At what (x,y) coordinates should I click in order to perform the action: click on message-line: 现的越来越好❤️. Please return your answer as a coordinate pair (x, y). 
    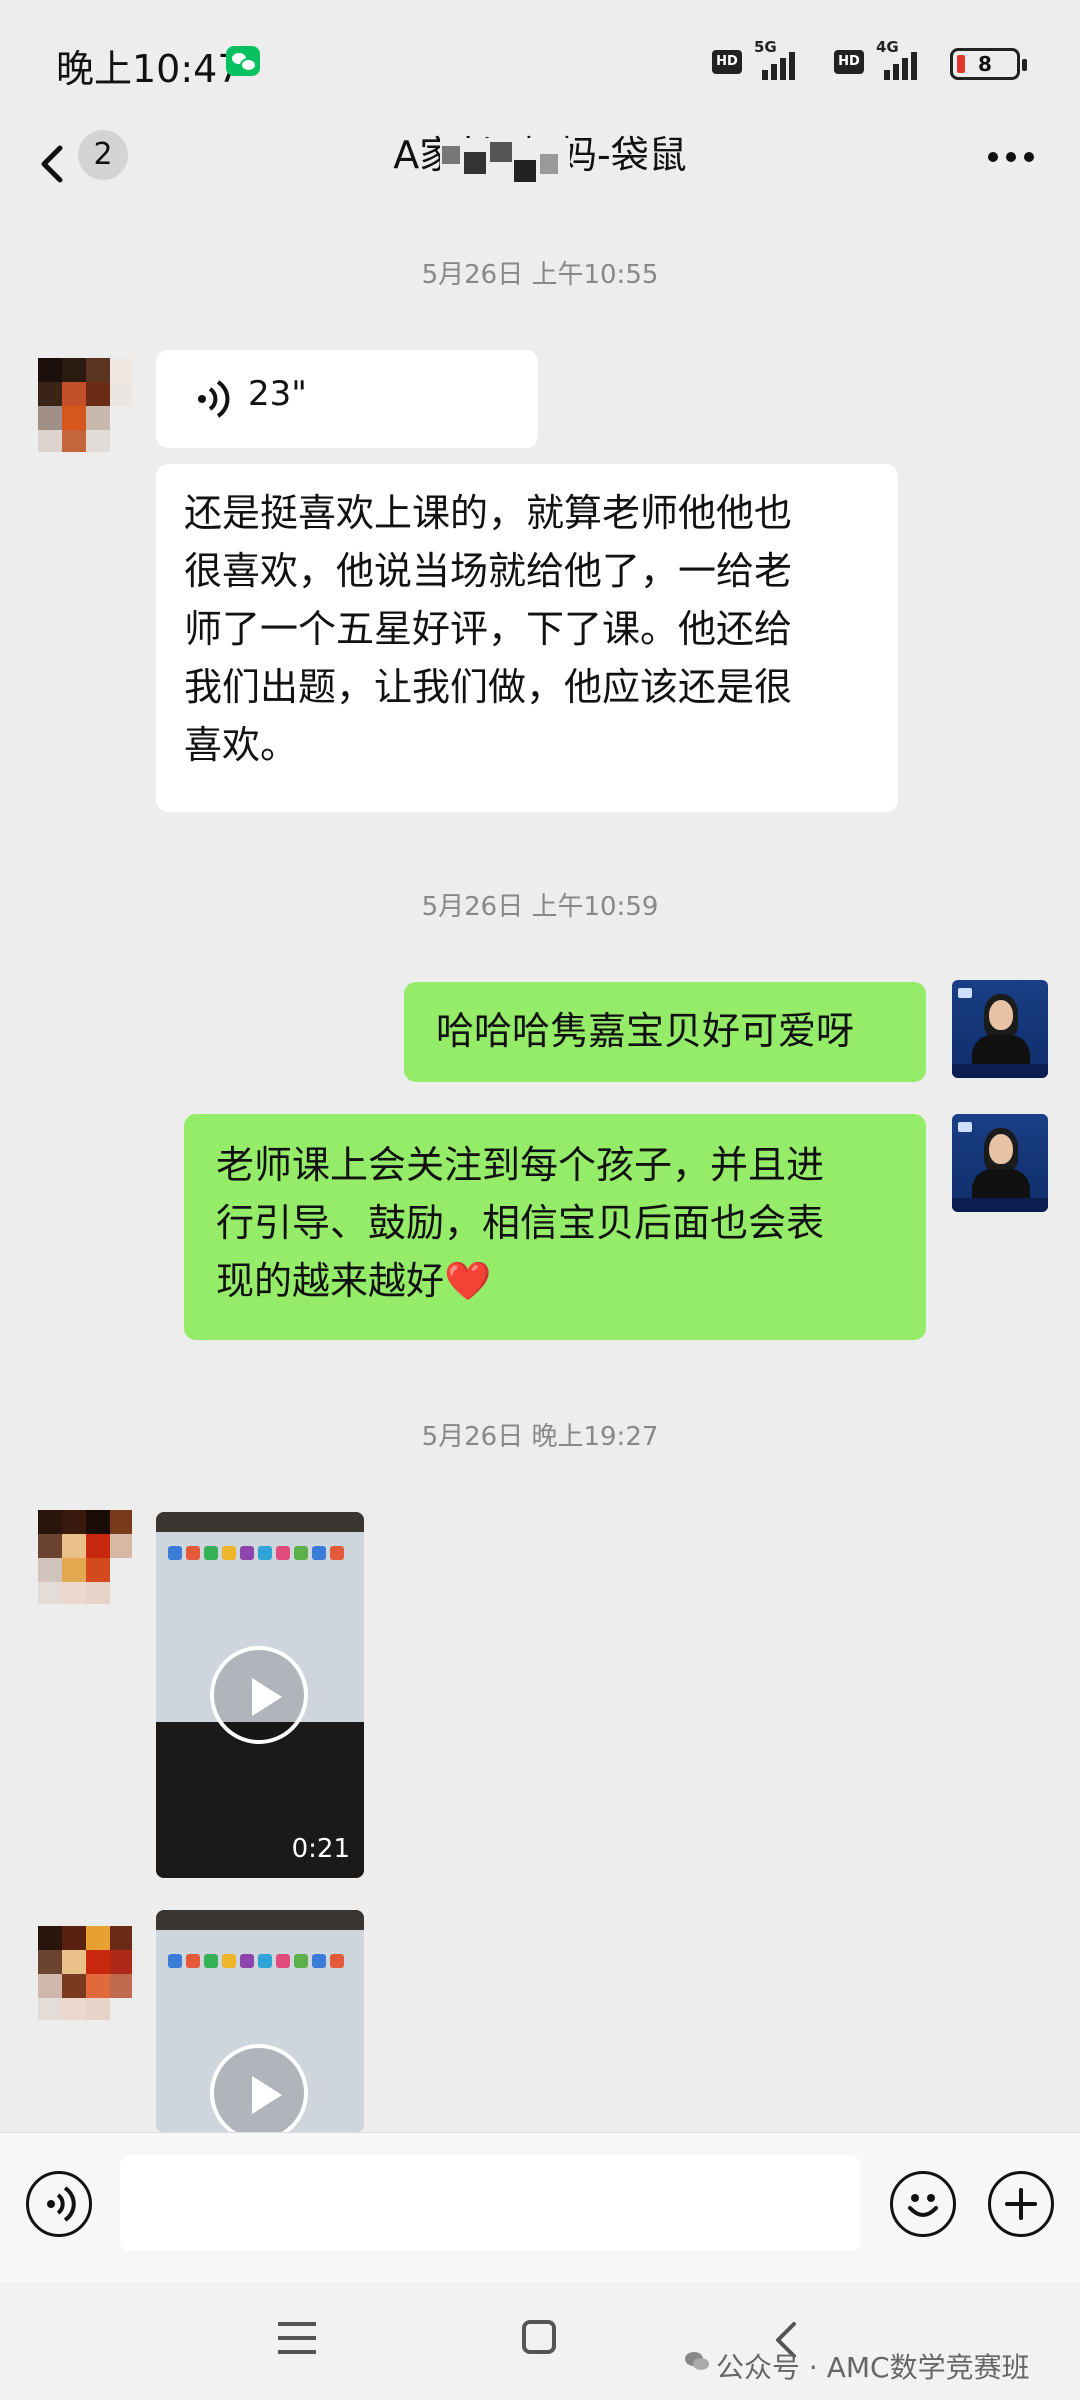
    Looking at the image, I should click on (354, 1281).